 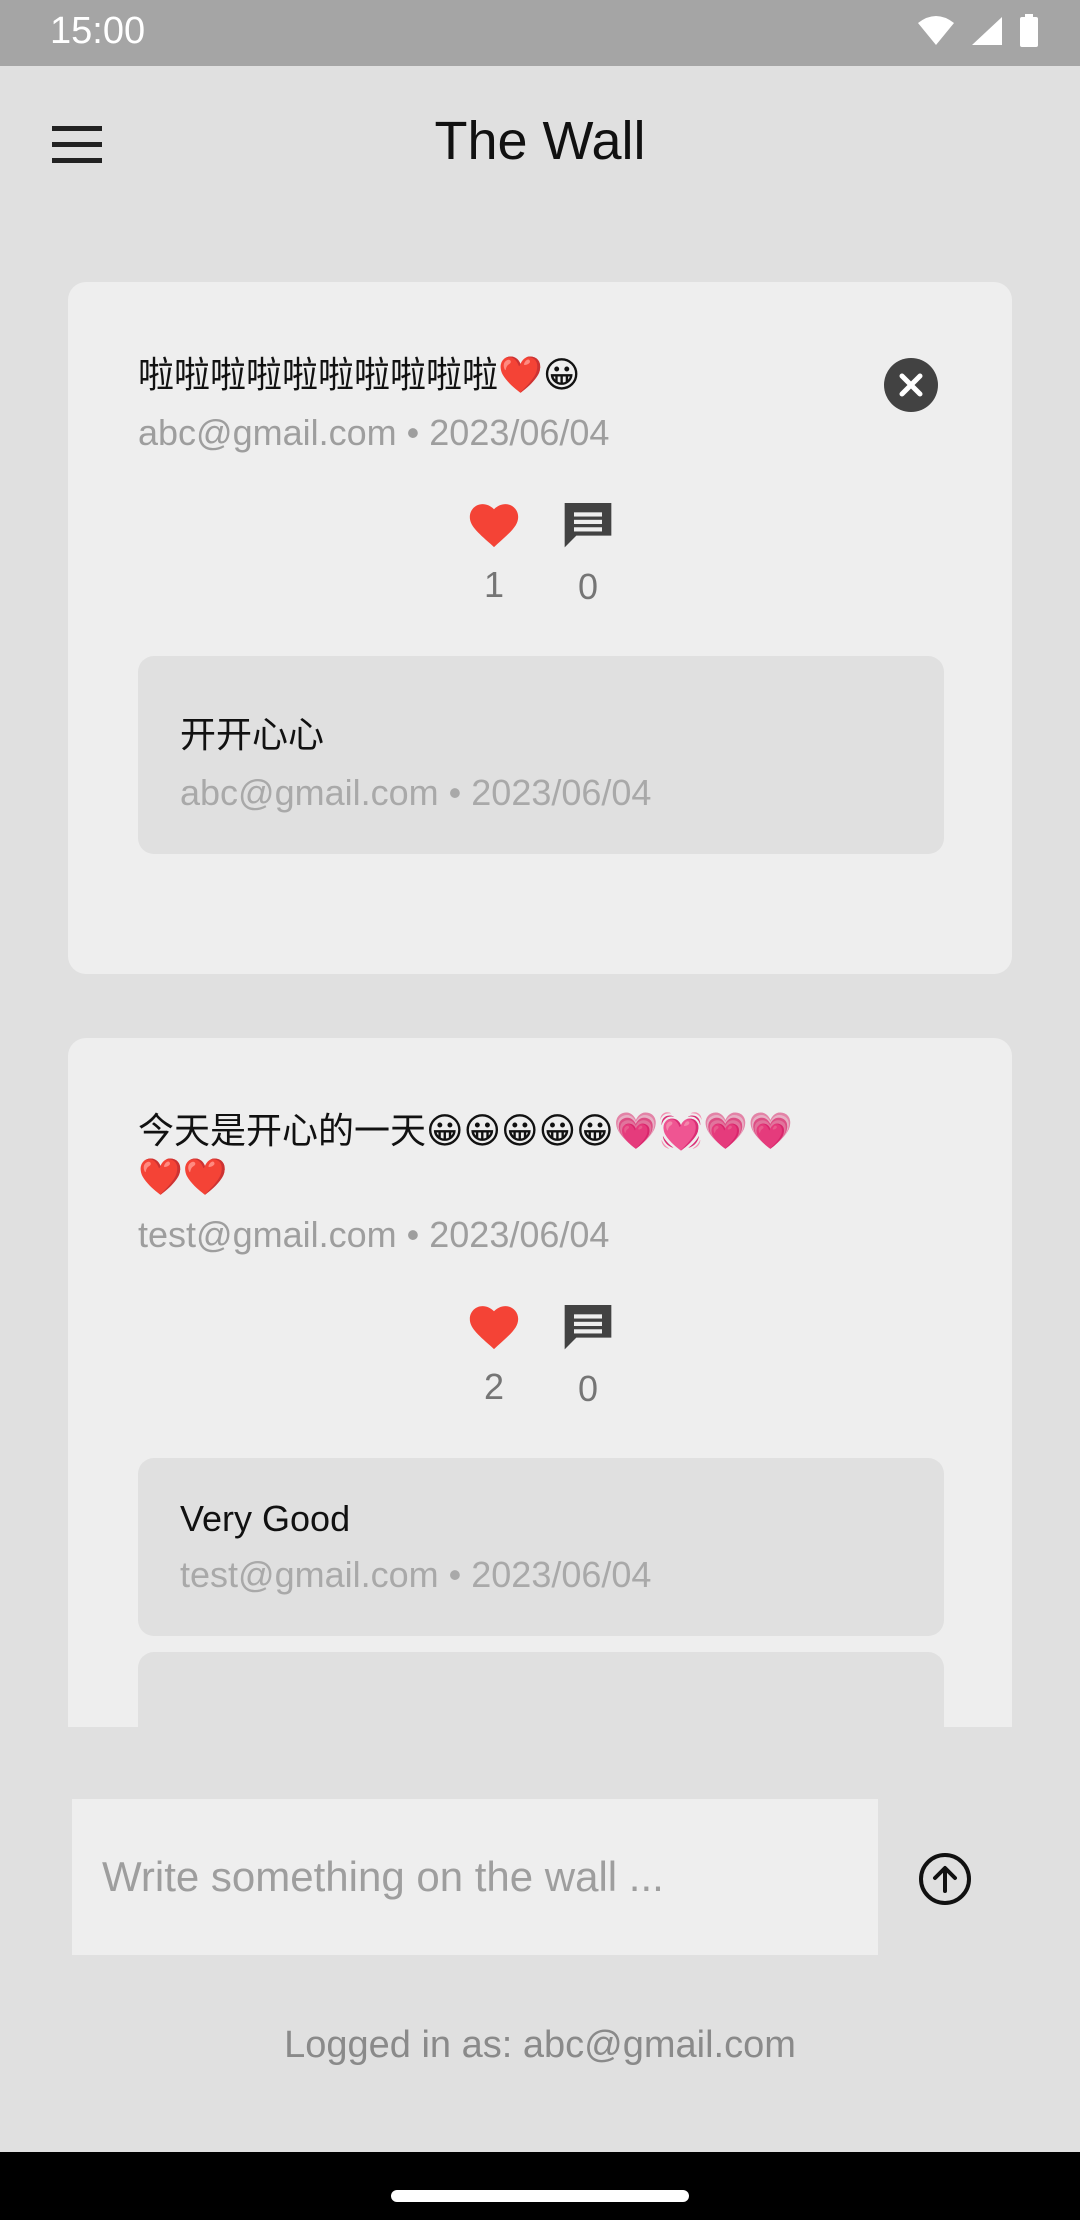 I want to click on comment-user: test@gmail.com, so click(x=309, y=1574).